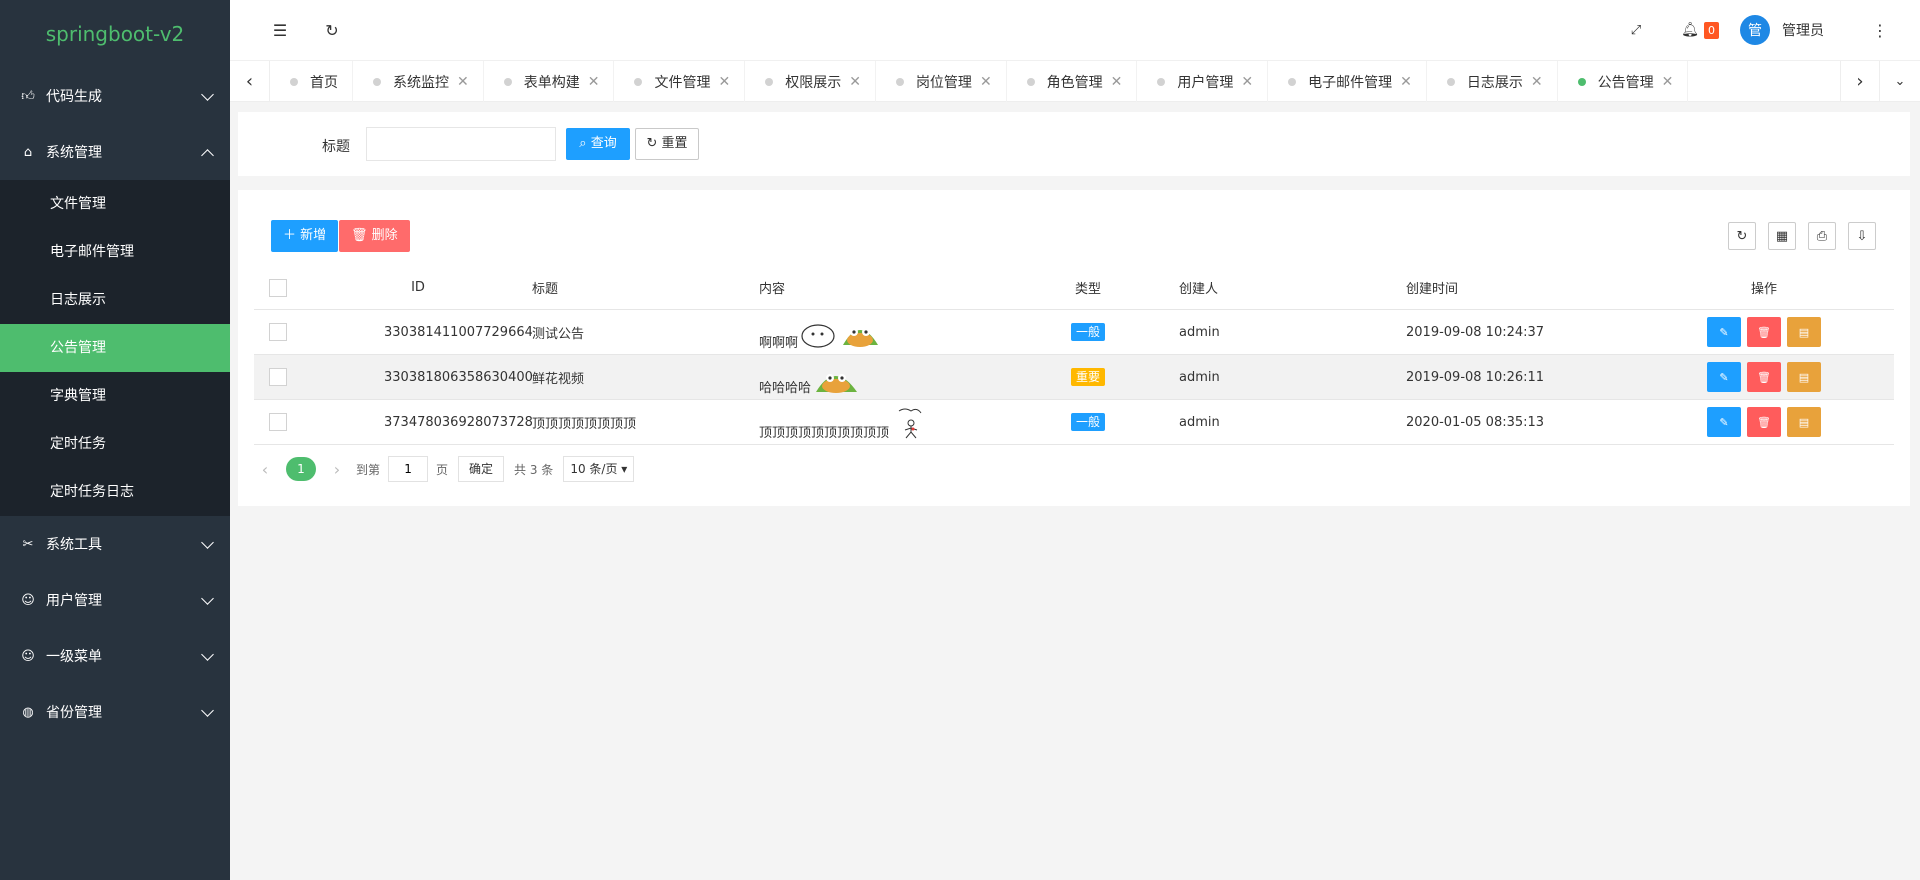 This screenshot has height=880, width=1920. I want to click on export-icon: ⇩, so click(1862, 236).